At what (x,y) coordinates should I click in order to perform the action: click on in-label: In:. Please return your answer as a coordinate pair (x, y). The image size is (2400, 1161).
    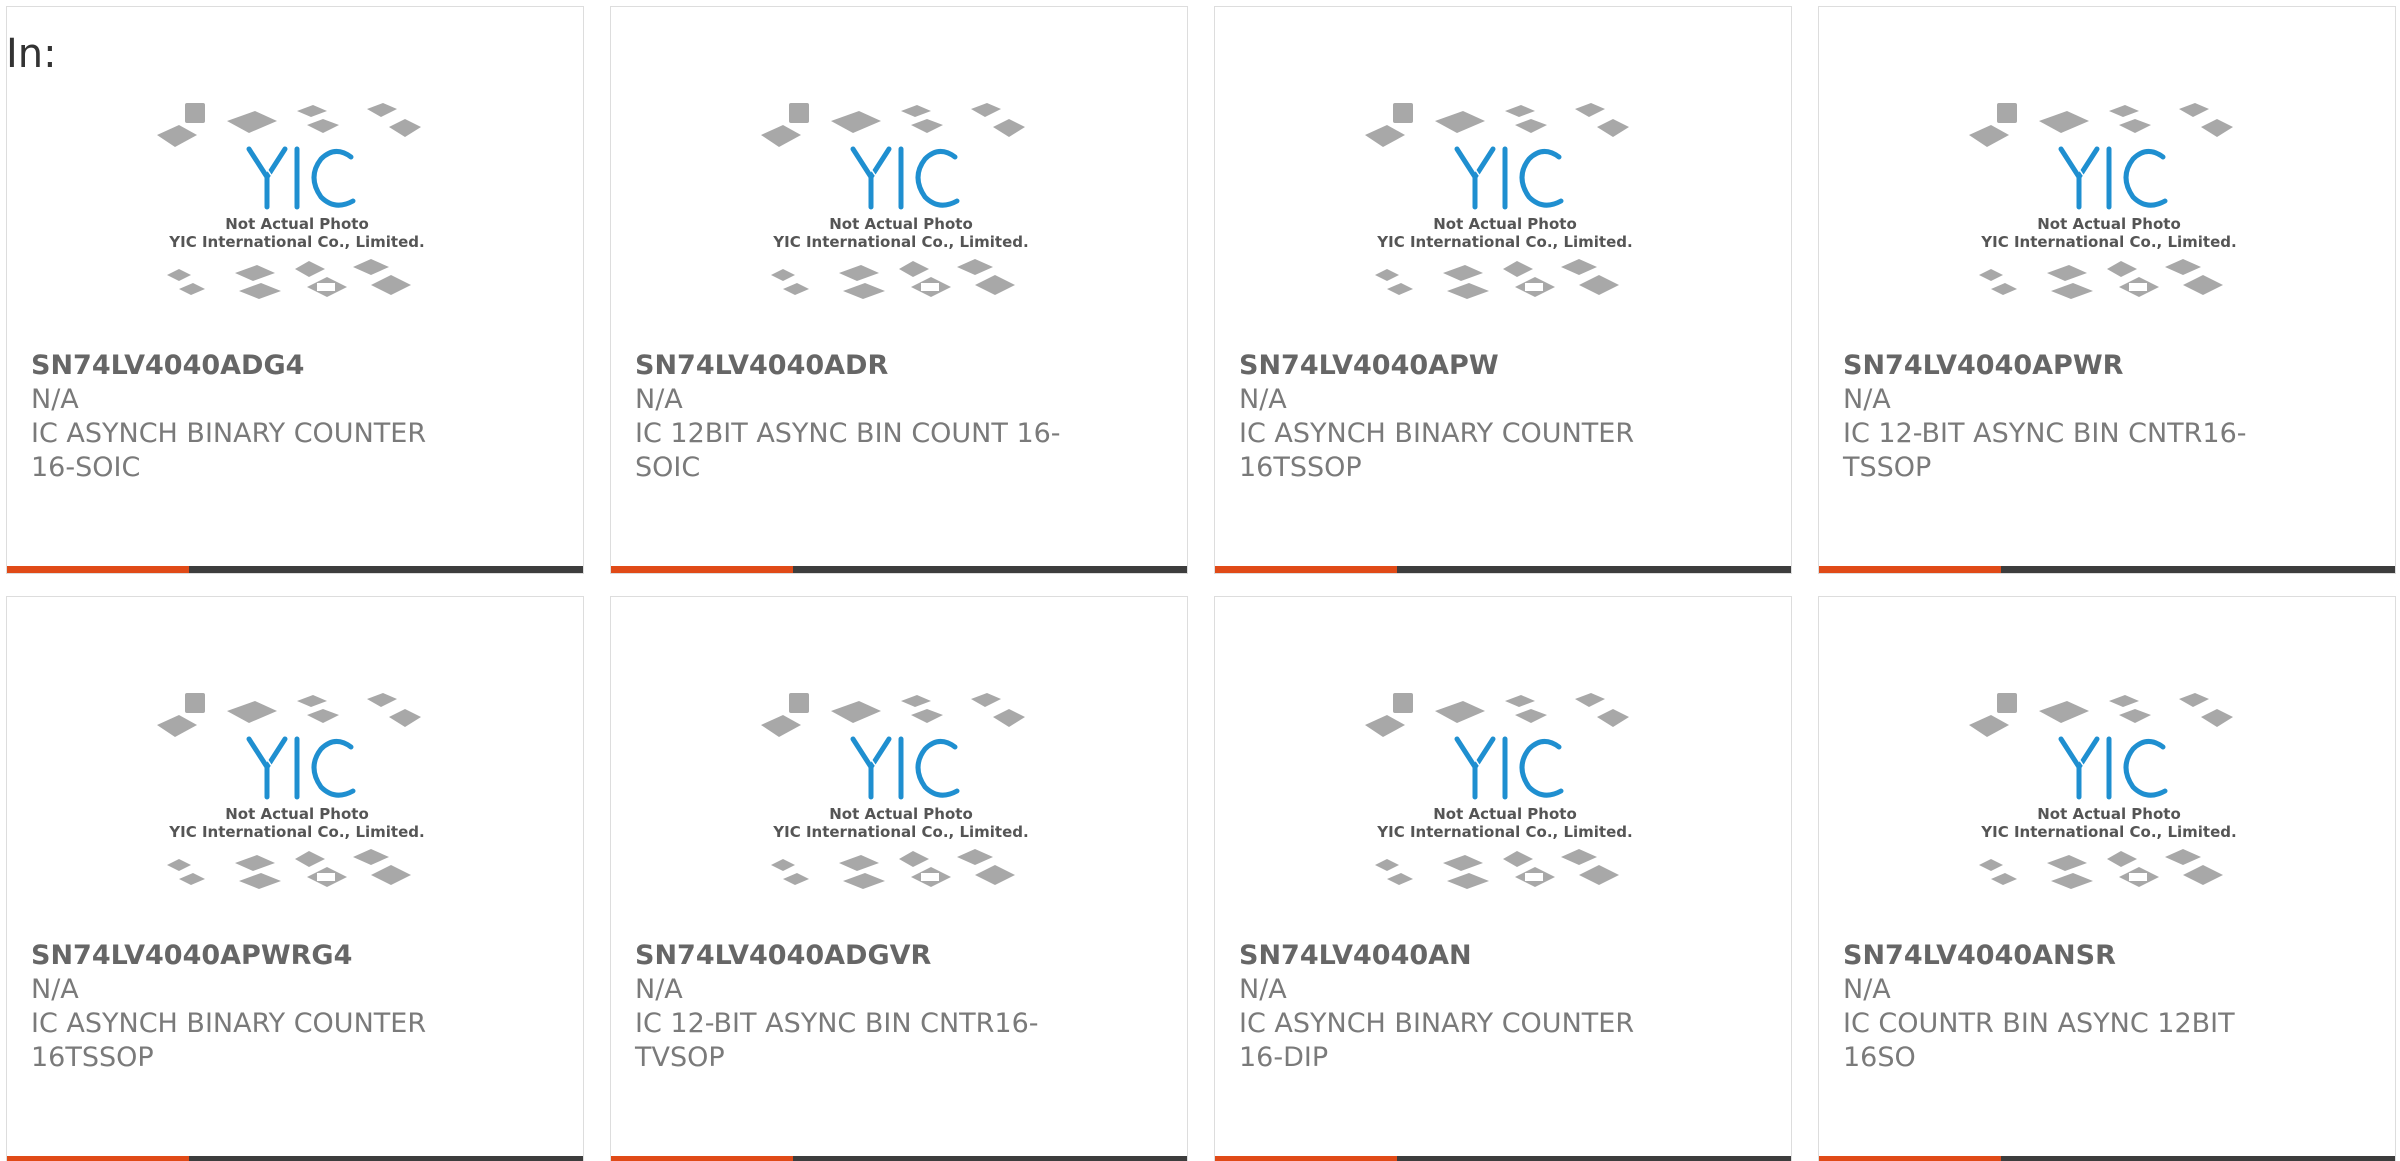
    Looking at the image, I should click on (31, 54).